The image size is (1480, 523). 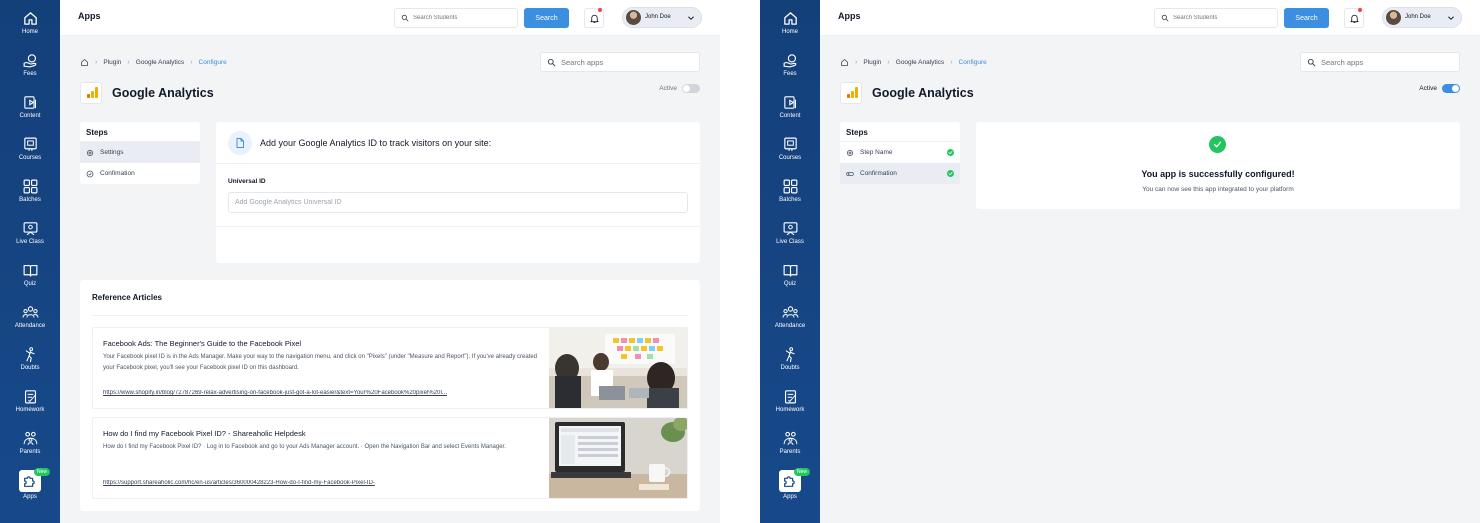 I want to click on nav-label: Content, so click(x=30, y=116).